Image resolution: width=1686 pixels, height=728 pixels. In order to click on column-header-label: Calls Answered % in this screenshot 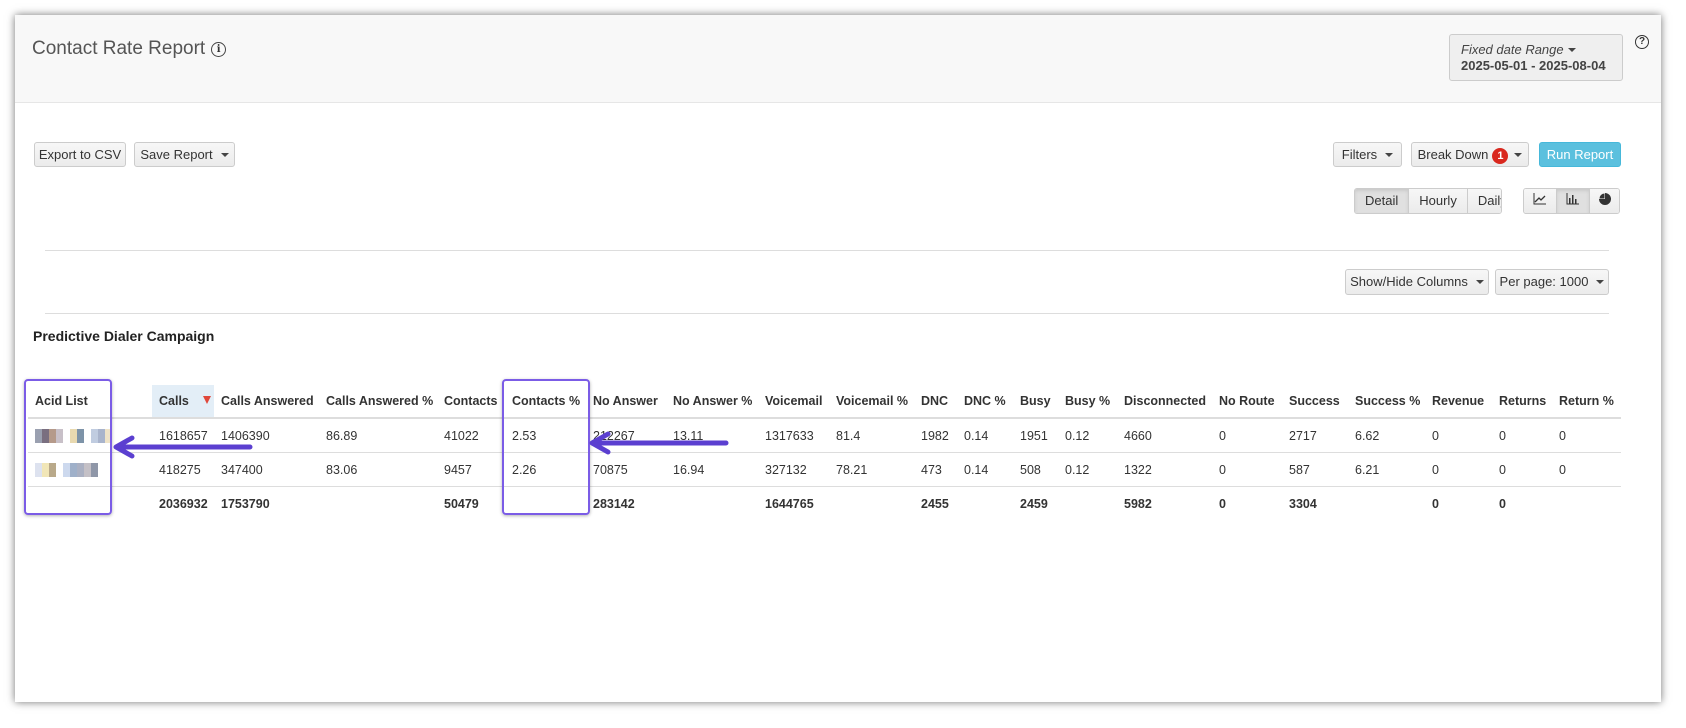, I will do `click(380, 401)`.